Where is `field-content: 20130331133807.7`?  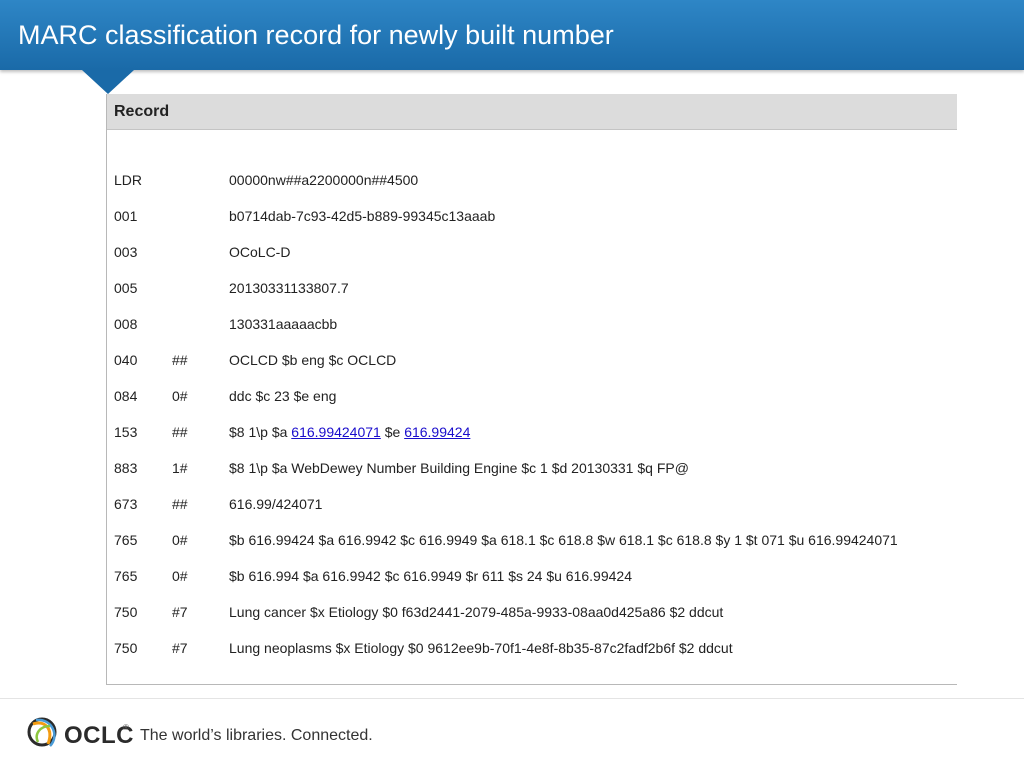
field-content: 20130331133807.7 is located at coordinates (289, 288).